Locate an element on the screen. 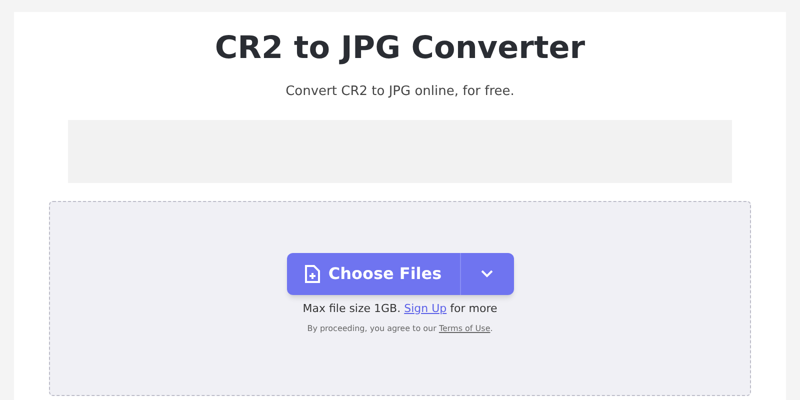 The width and height of the screenshot is (800, 400). file-size-note: Max file size 1GB. Sign Up for more is located at coordinates (400, 308).